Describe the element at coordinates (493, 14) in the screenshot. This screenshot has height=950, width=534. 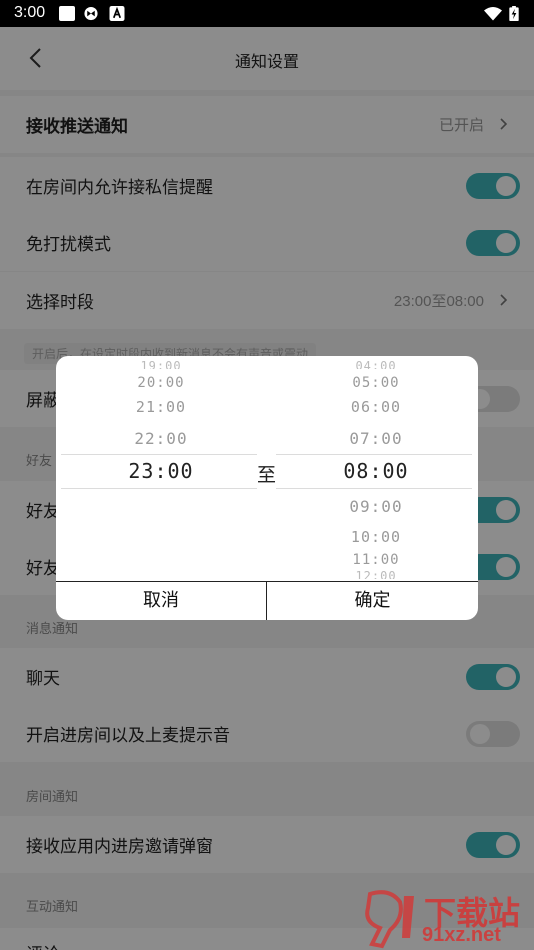
I see `wifi-icon` at that location.